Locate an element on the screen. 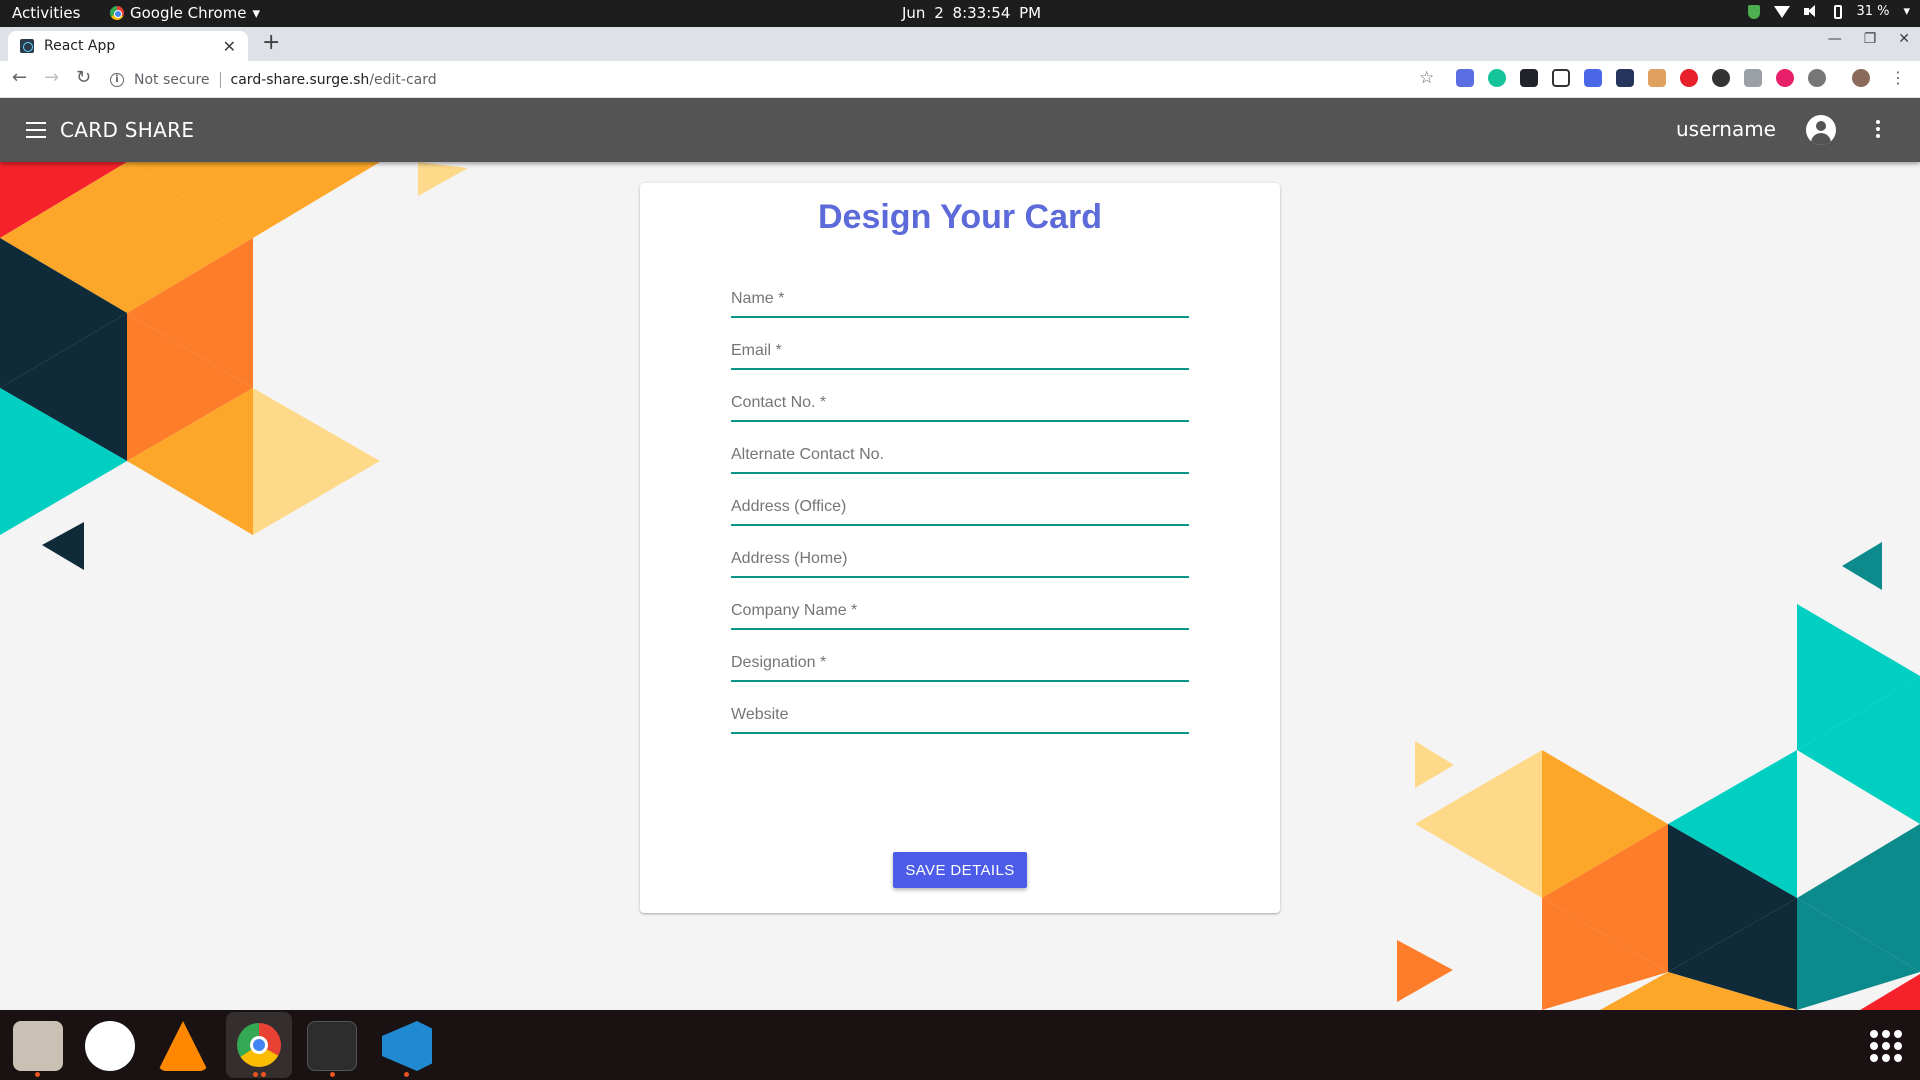 The image size is (1920, 1080). security-label: Not secure is located at coordinates (172, 79).